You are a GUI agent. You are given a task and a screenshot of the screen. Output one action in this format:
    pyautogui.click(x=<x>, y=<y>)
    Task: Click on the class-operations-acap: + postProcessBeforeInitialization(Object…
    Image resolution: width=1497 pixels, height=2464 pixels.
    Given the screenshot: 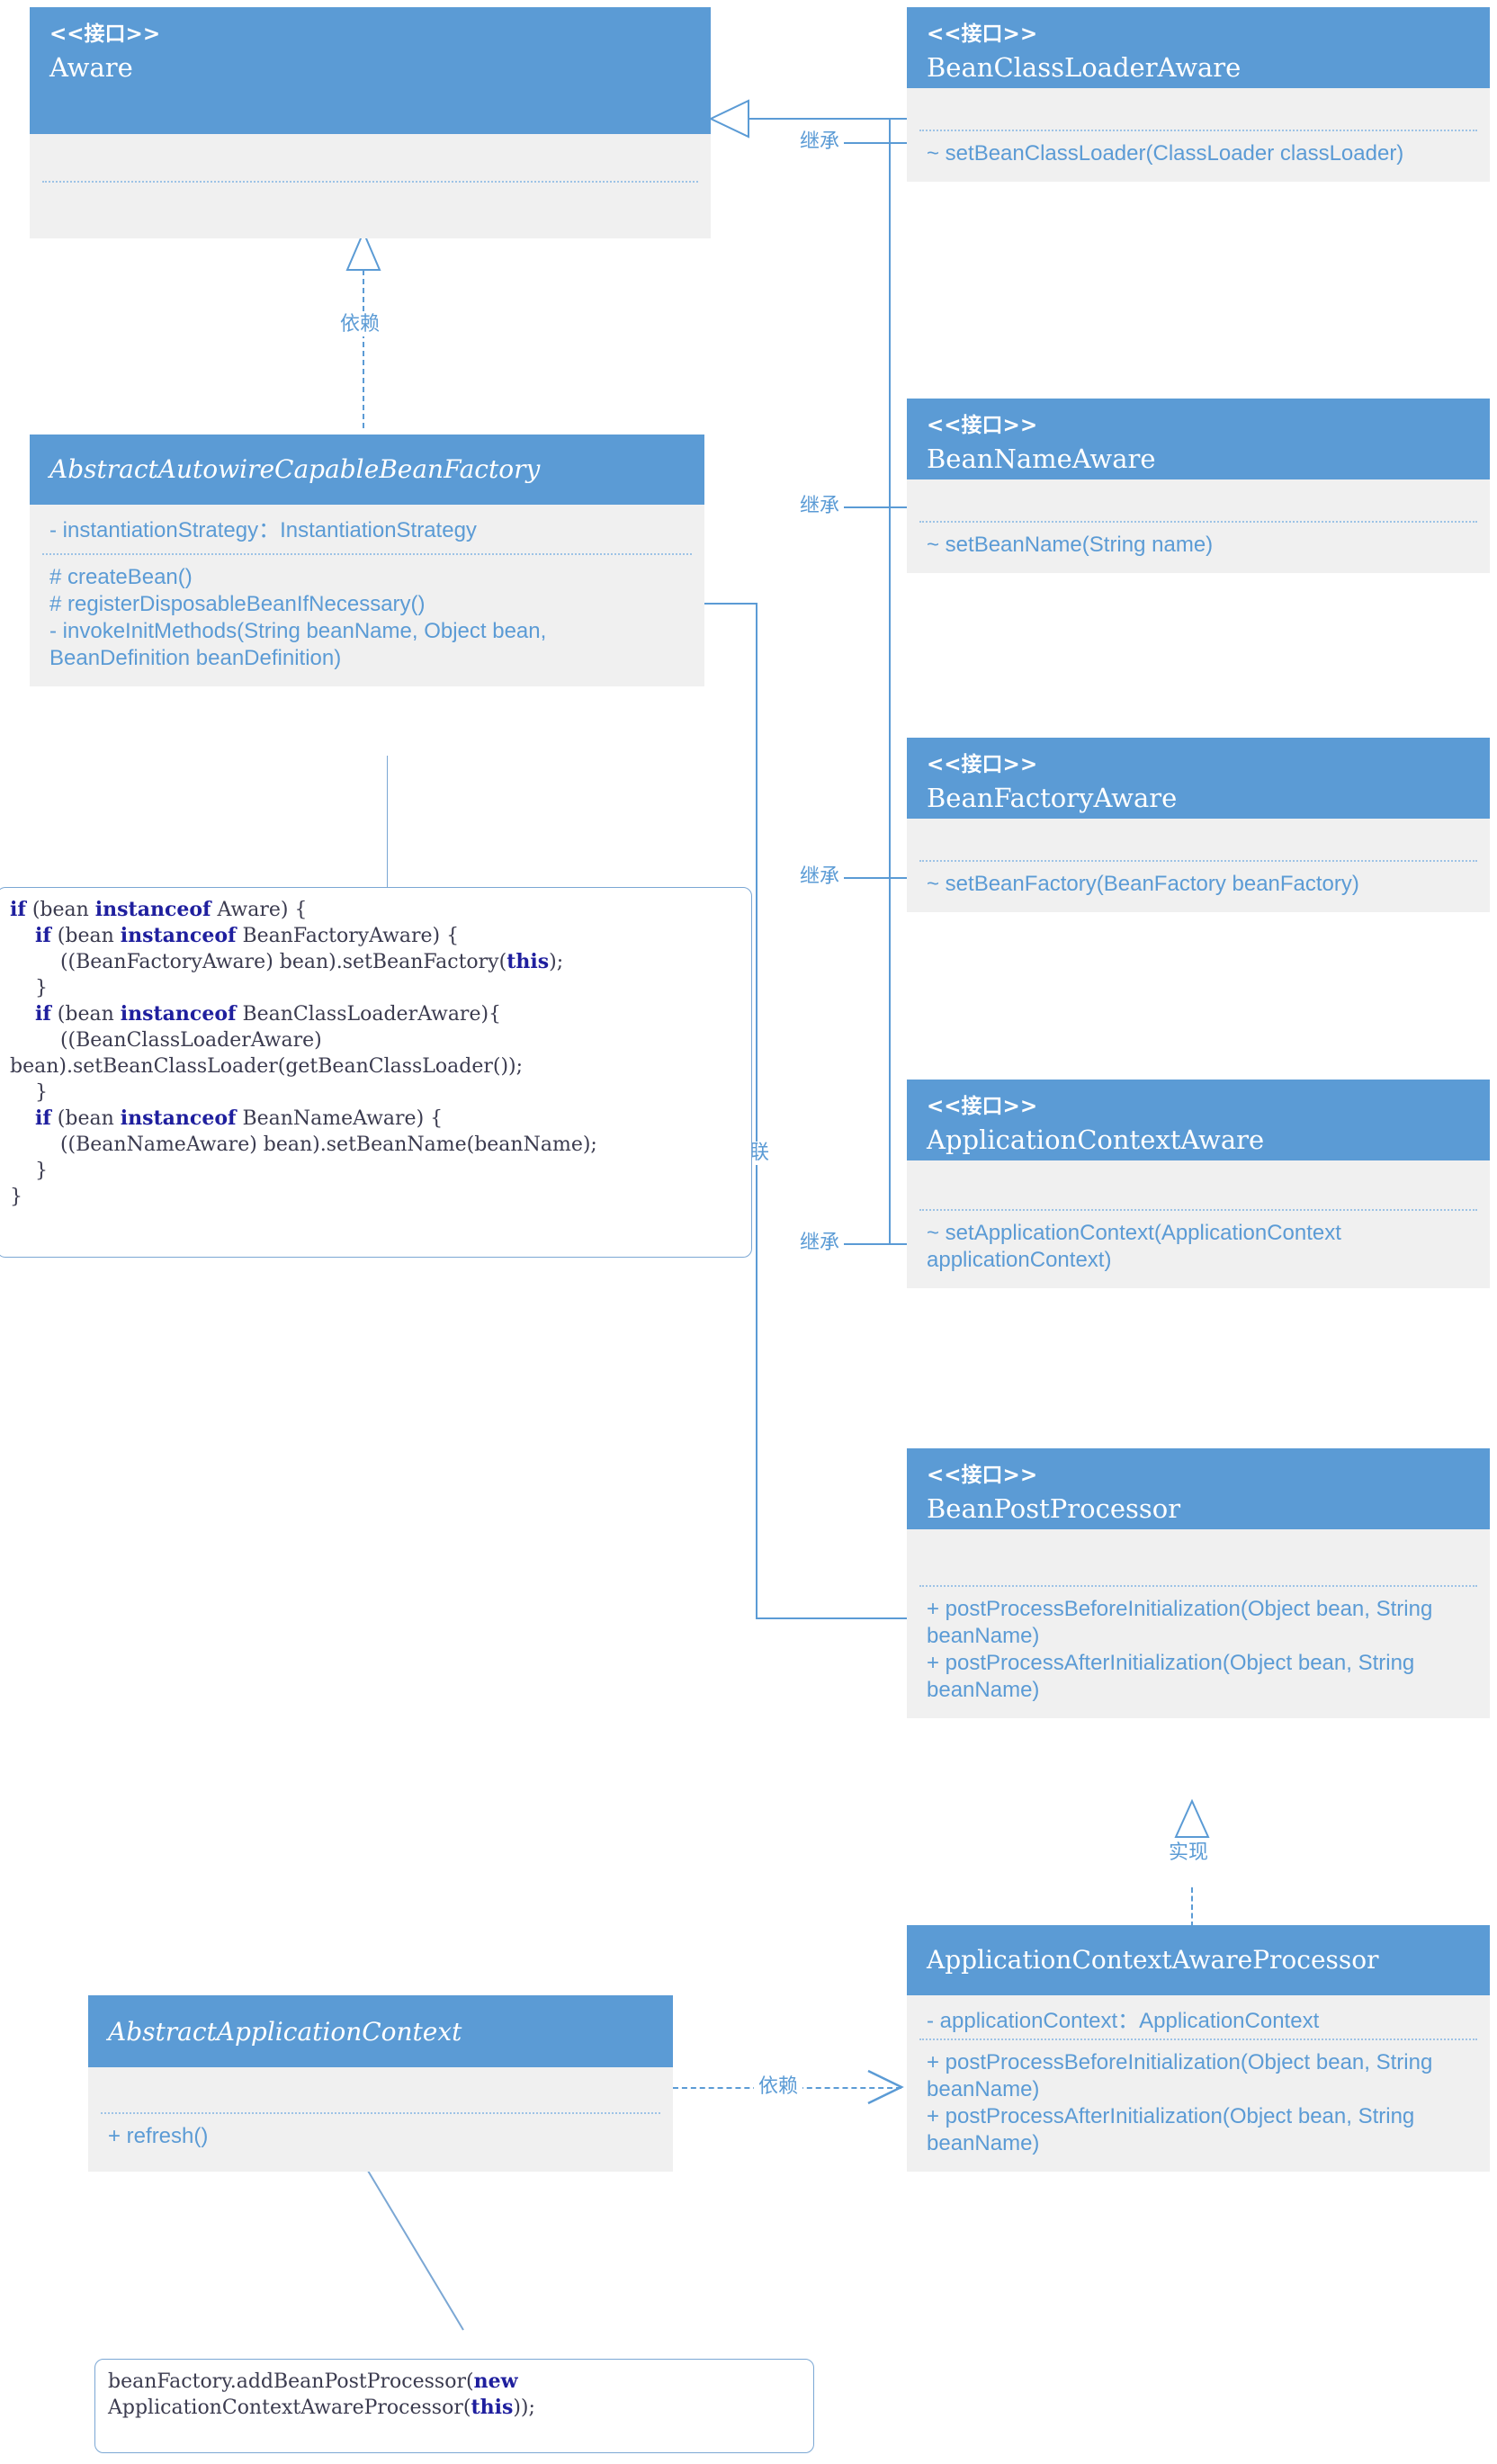 What is the action you would take?
    pyautogui.click(x=1199, y=2106)
    